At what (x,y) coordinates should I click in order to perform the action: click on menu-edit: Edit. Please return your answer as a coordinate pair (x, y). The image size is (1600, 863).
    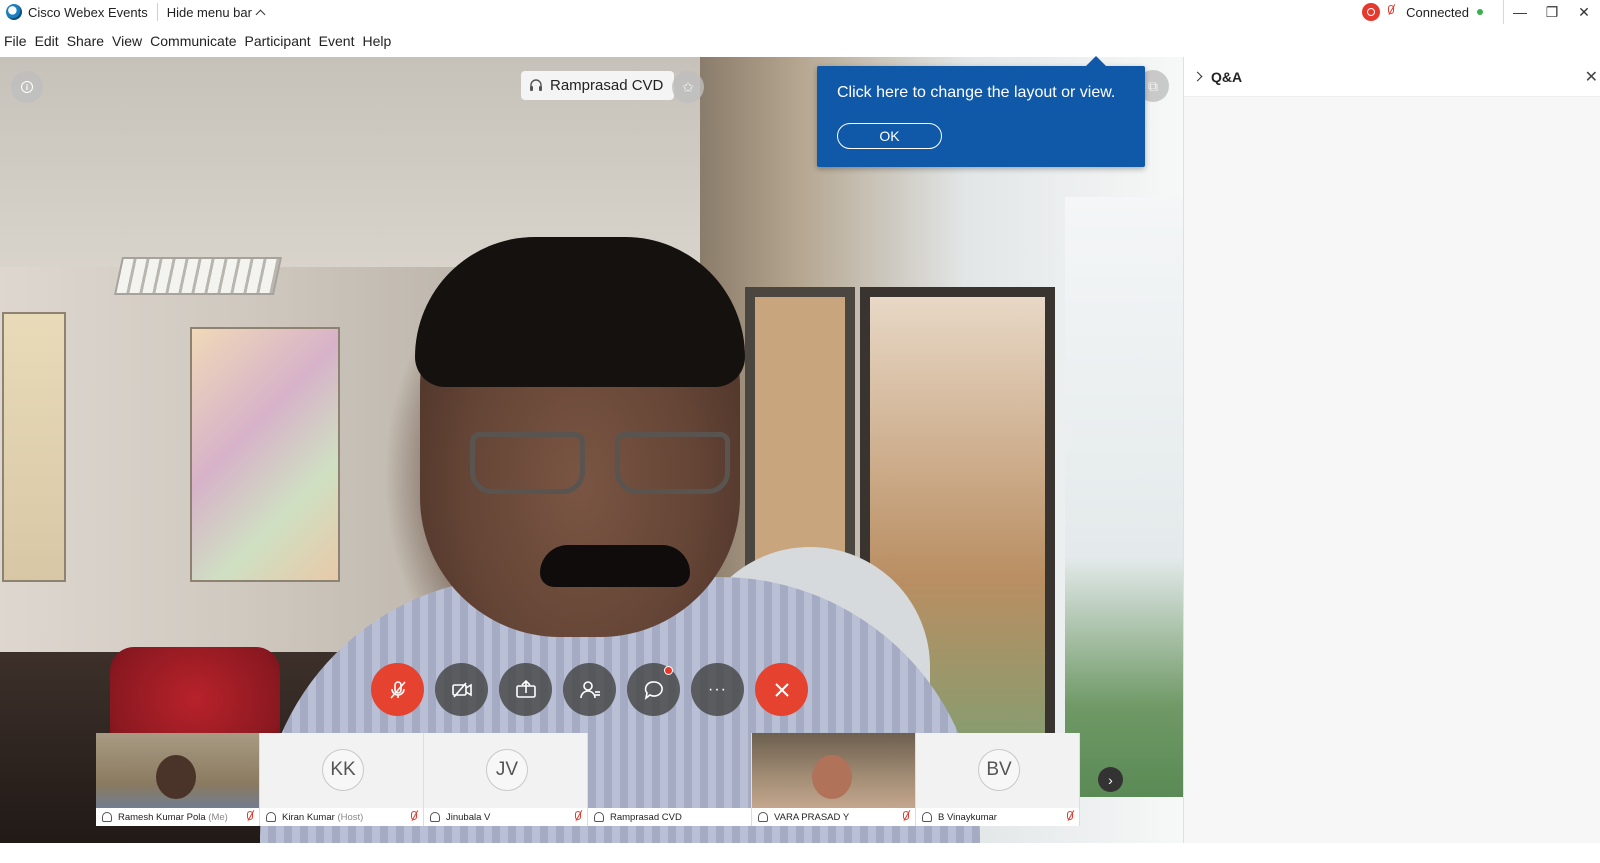
    Looking at the image, I should click on (47, 41).